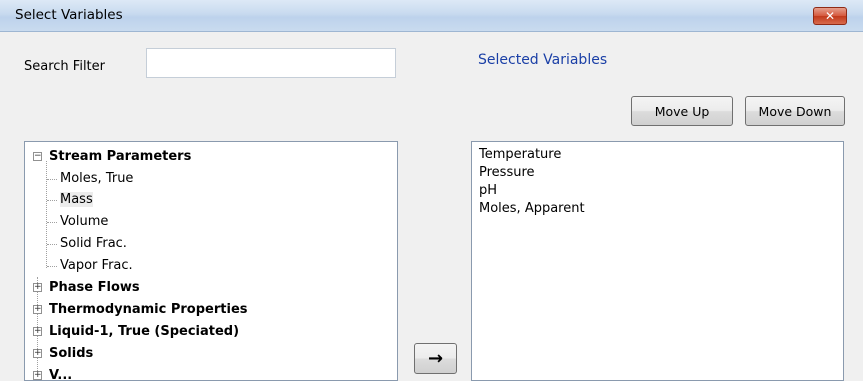 The image size is (863, 381). Describe the element at coordinates (46, 214) in the screenshot. I see `tree-guide-line` at that location.